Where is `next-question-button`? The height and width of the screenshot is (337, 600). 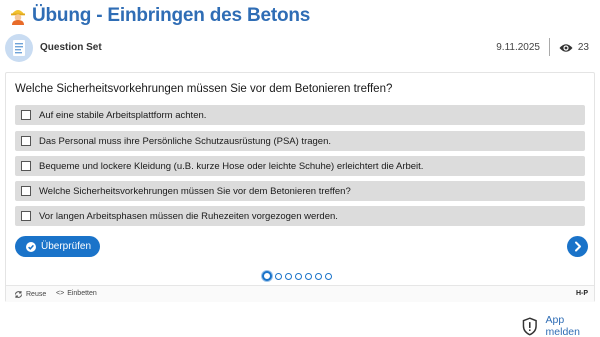
next-question-button is located at coordinates (577, 246).